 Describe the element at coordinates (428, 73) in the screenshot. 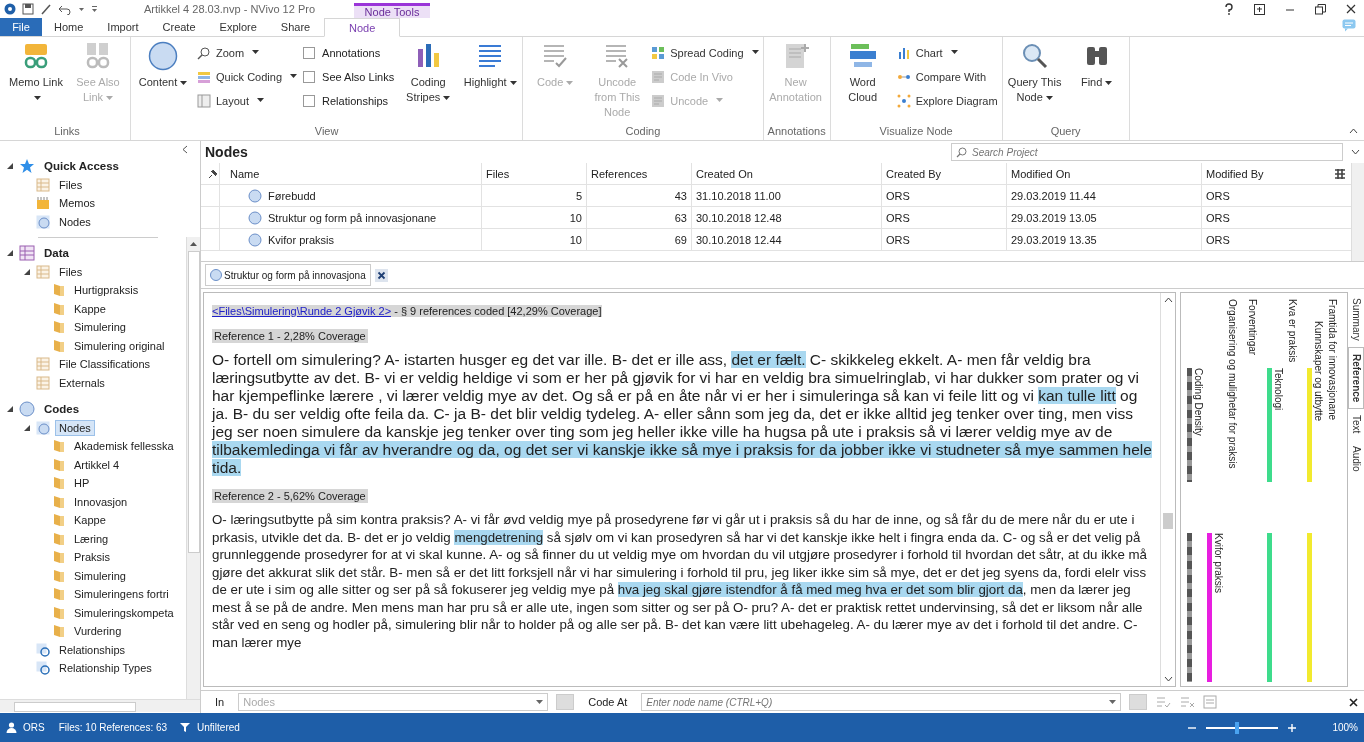

I see `ribbon-button: Coding Stripes` at that location.